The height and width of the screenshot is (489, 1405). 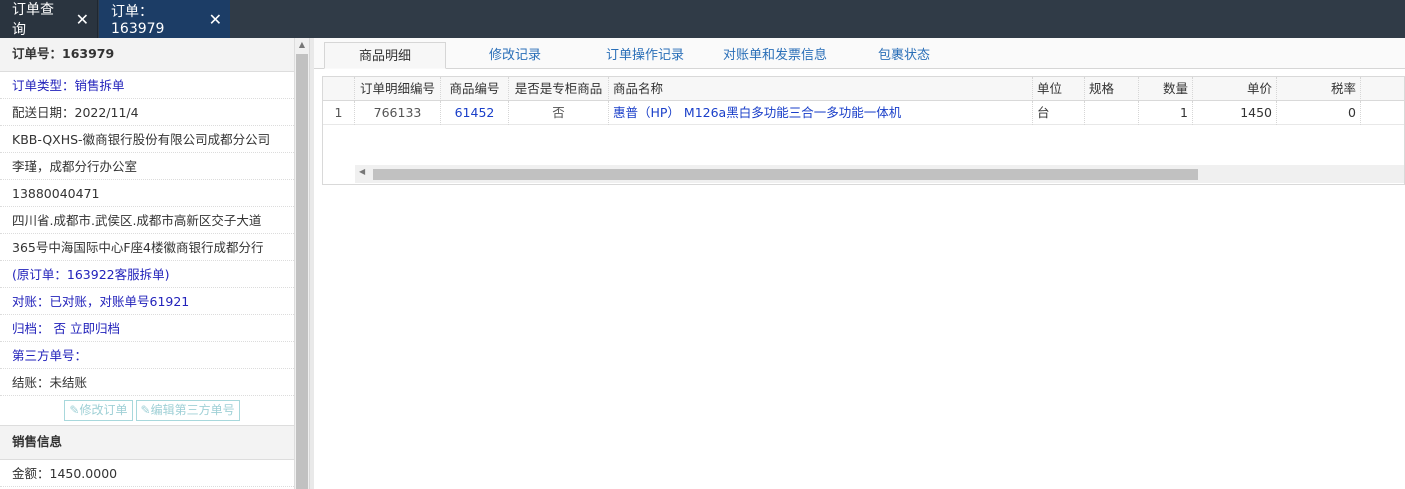 I want to click on tab-statement-invoice: 对账单和发票信息, so click(x=775, y=55).